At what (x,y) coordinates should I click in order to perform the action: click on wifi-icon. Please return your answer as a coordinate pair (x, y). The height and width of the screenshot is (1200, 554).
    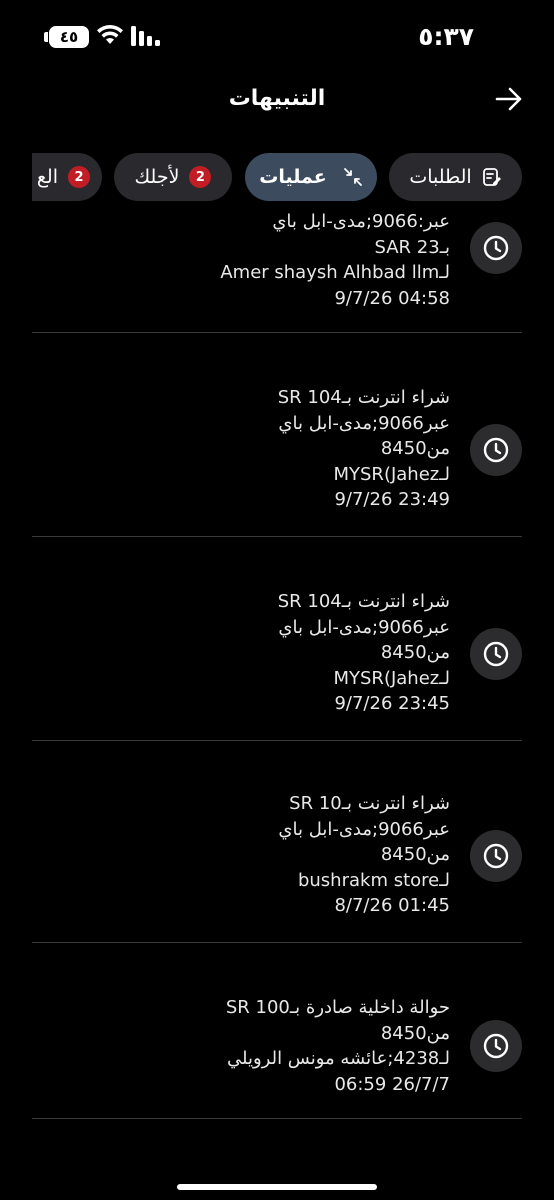
    Looking at the image, I should click on (110, 34).